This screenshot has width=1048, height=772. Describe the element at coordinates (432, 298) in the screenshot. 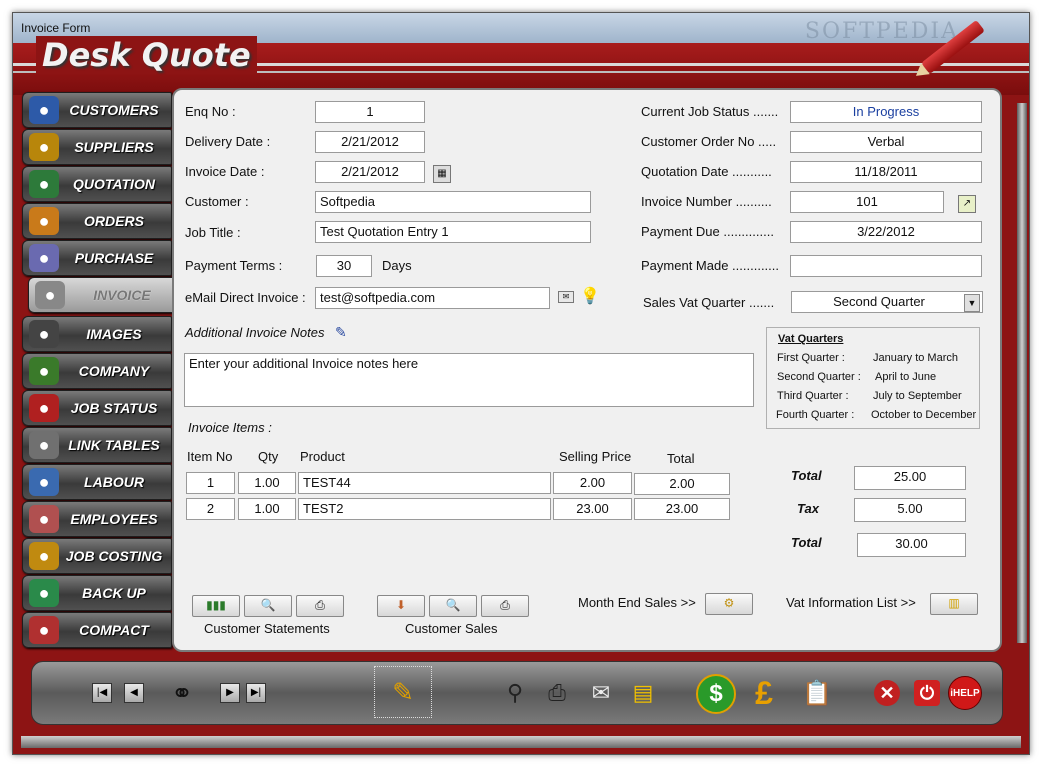

I see `email-field: test@softpedia.com` at that location.